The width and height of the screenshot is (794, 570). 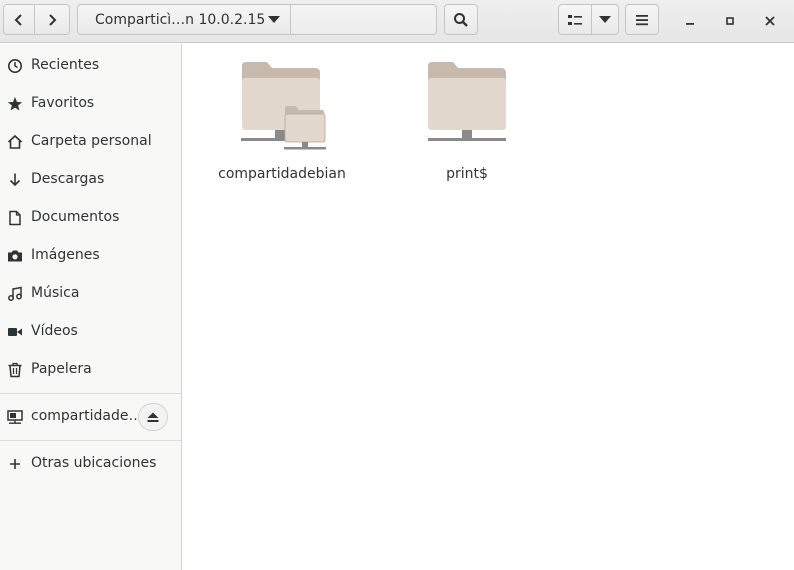 I want to click on list-view-icon, so click(x=575, y=19).